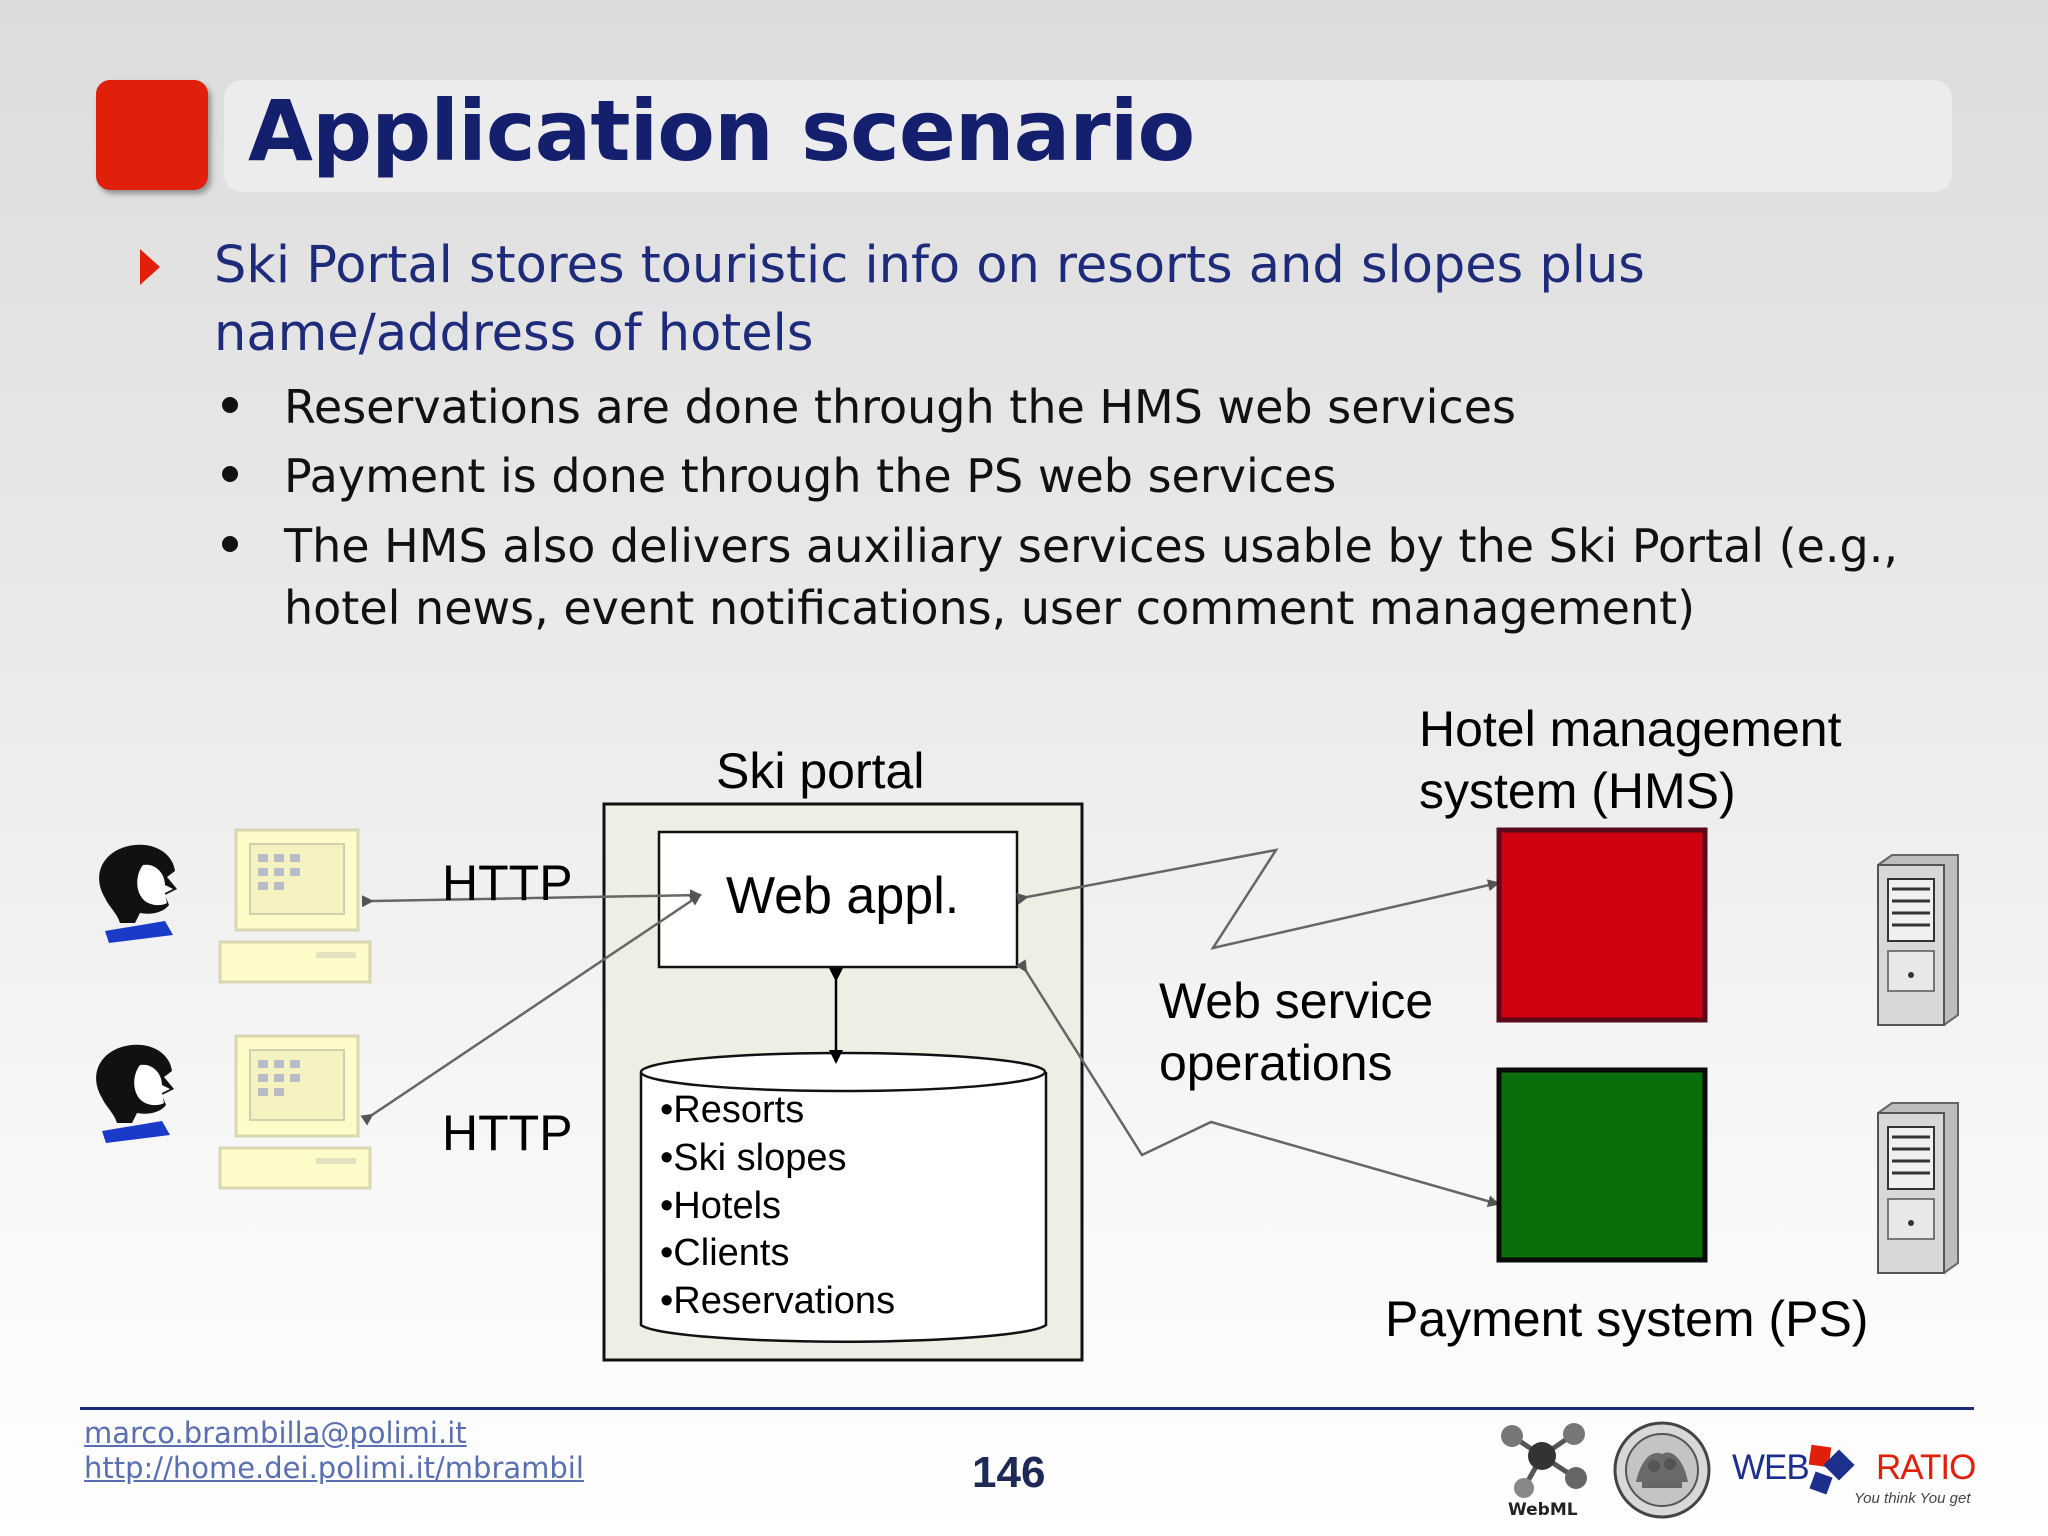  What do you see at coordinates (1630, 729) in the screenshot?
I see `hms-label-line-1: Hotel management` at bounding box center [1630, 729].